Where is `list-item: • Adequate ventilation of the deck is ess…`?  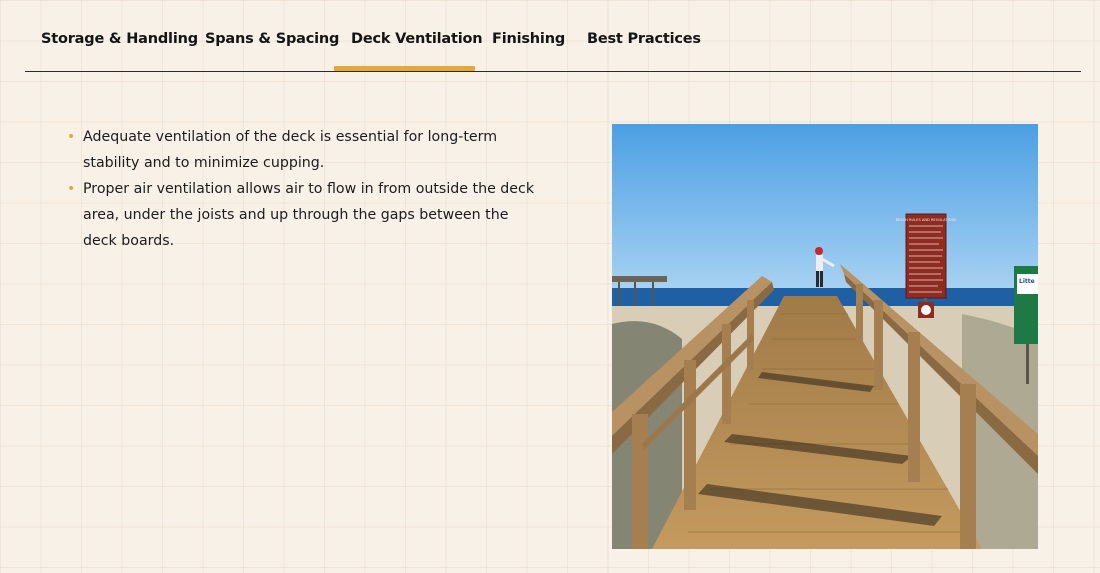
list-item: • Adequate ventilation of the deck is ess… is located at coordinates (306, 150).